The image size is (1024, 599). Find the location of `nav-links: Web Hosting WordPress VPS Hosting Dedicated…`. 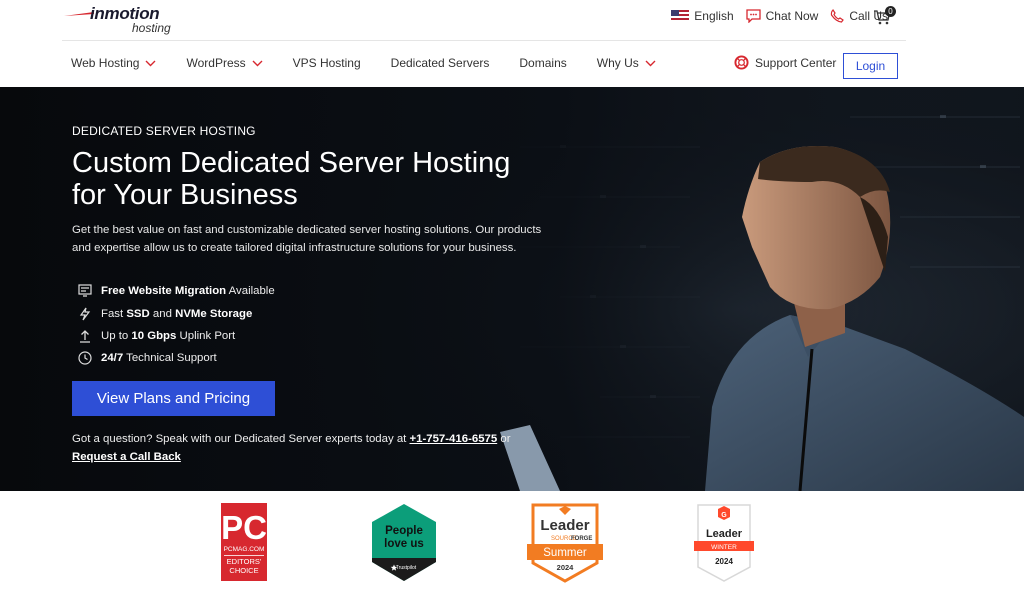

nav-links: Web Hosting WordPress VPS Hosting Dedicated… is located at coordinates (378, 63).